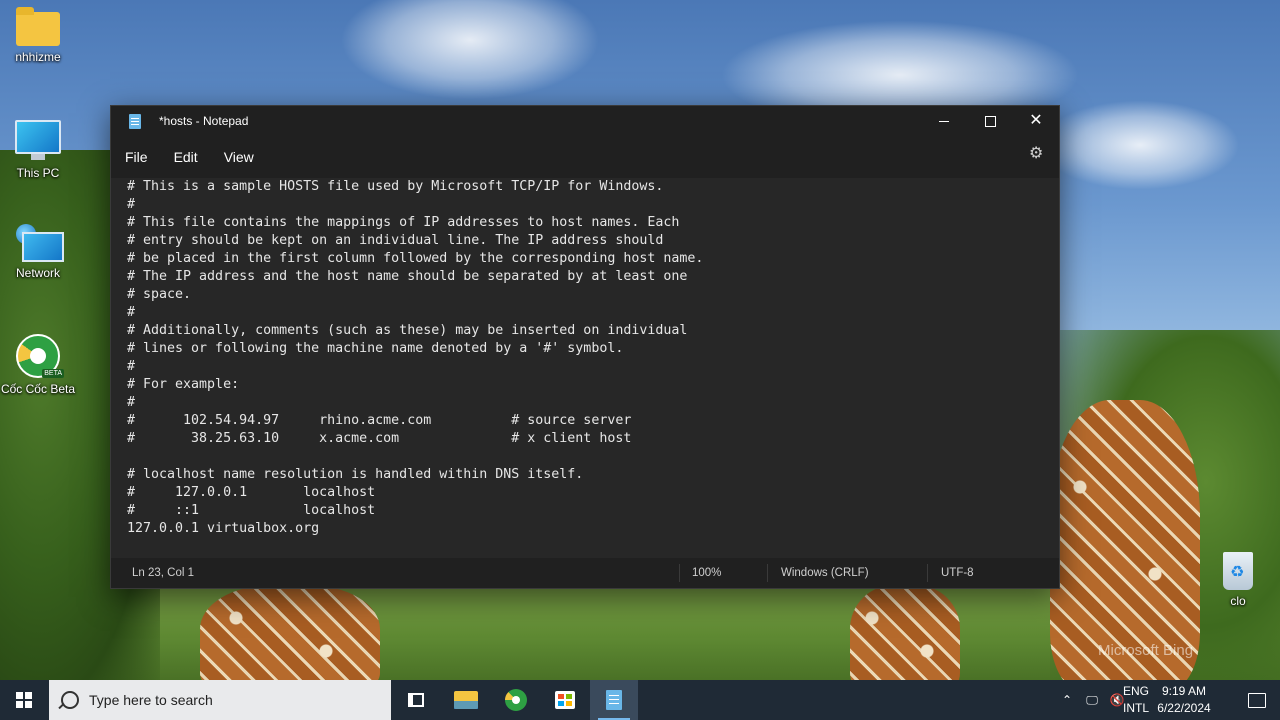  What do you see at coordinates (37, 273) in the screenshot?
I see `desktop-icon-label: Network` at bounding box center [37, 273].